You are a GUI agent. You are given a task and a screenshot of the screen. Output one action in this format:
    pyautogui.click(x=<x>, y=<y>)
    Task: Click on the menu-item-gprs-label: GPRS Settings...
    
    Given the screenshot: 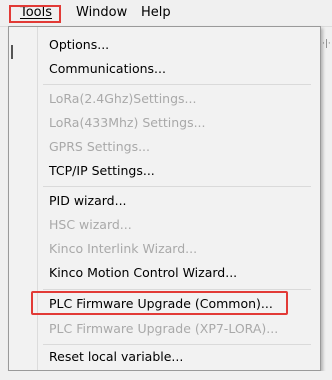 What is the action you would take?
    pyautogui.click(x=100, y=146)
    